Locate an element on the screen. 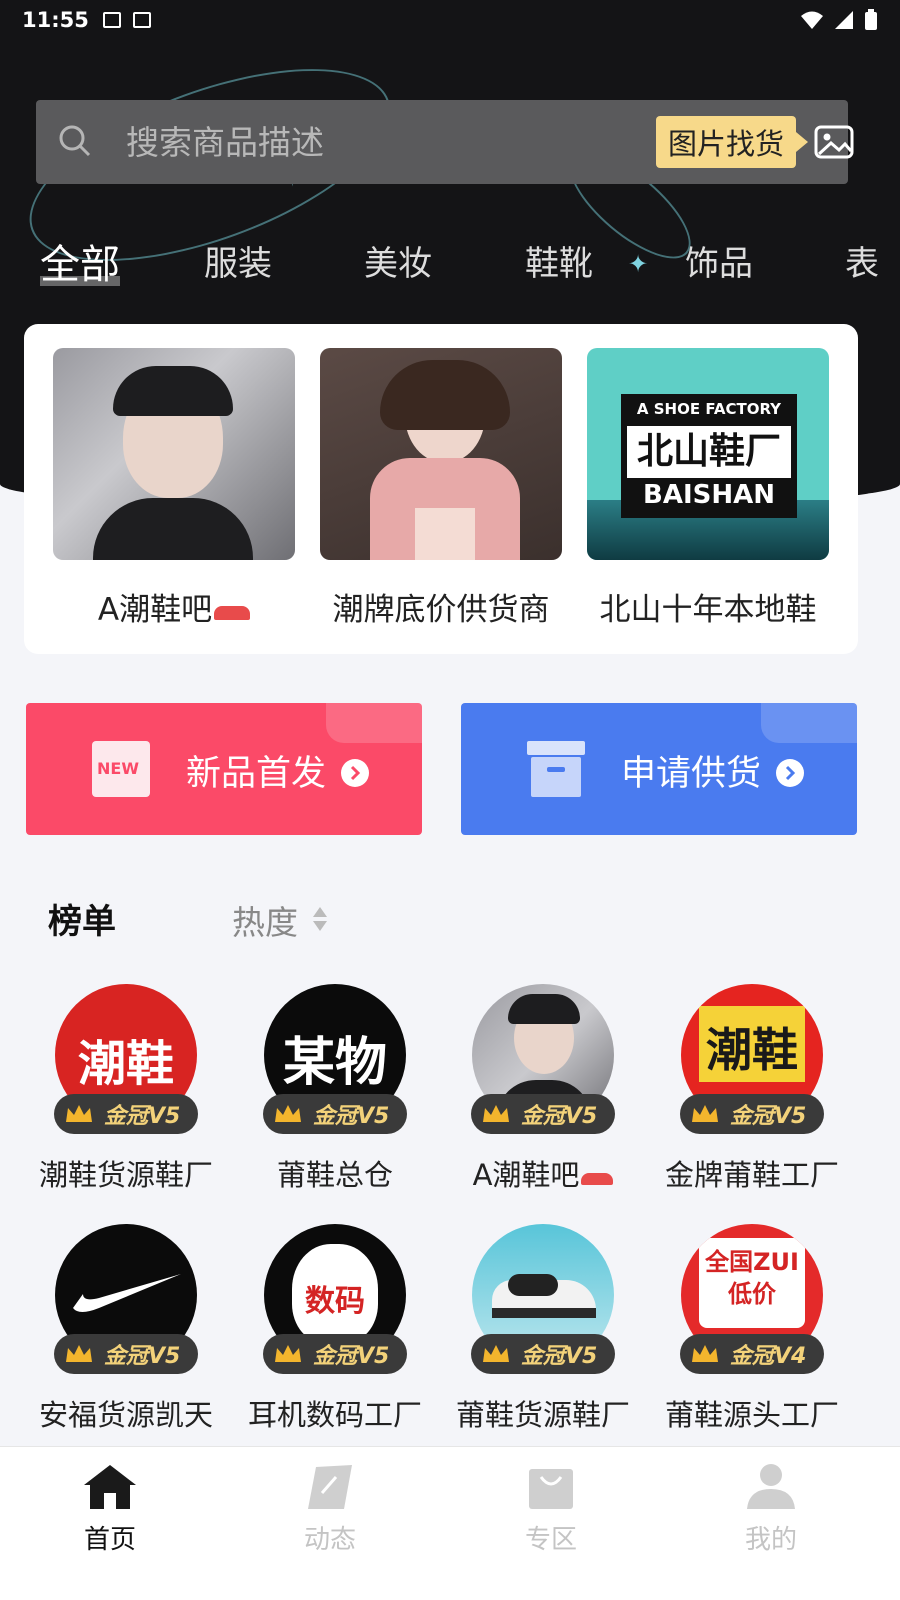  ranking-shop: 某物 金冠V5 莆鞋总仓 is located at coordinates (335, 1089).